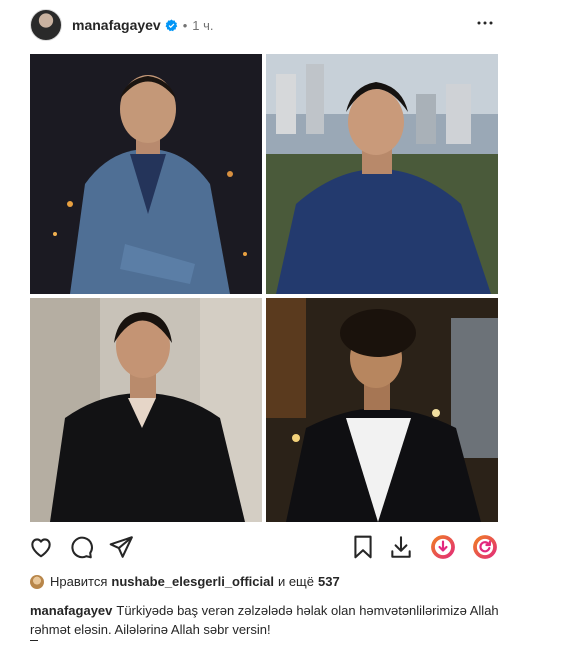 The width and height of the screenshot is (578, 646). Describe the element at coordinates (121, 549) in the screenshot. I see `send-icon` at that location.